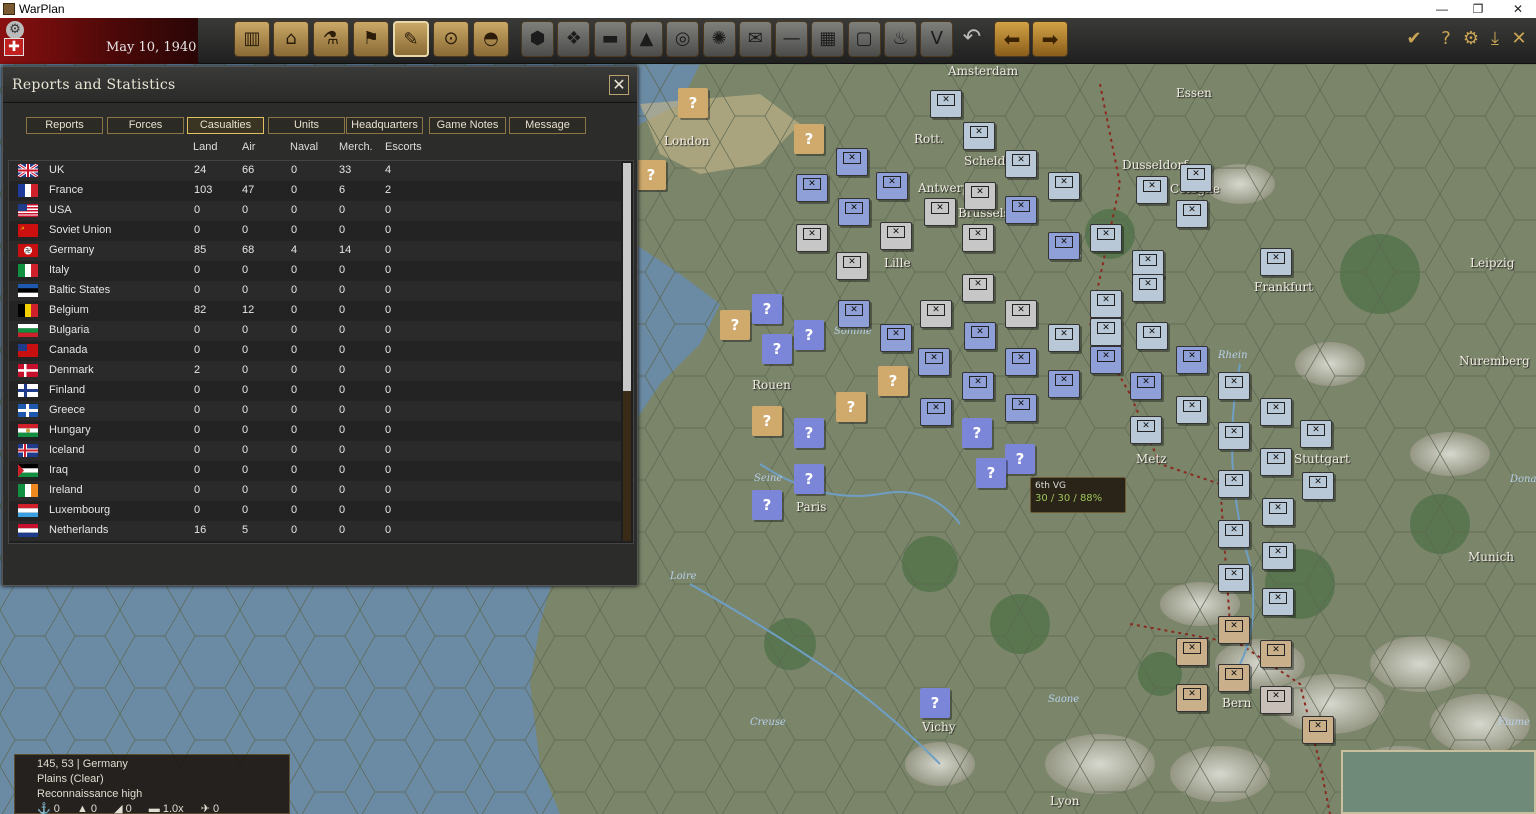 The width and height of the screenshot is (1536, 814). I want to click on filter-hex-button: ❖, so click(574, 39).